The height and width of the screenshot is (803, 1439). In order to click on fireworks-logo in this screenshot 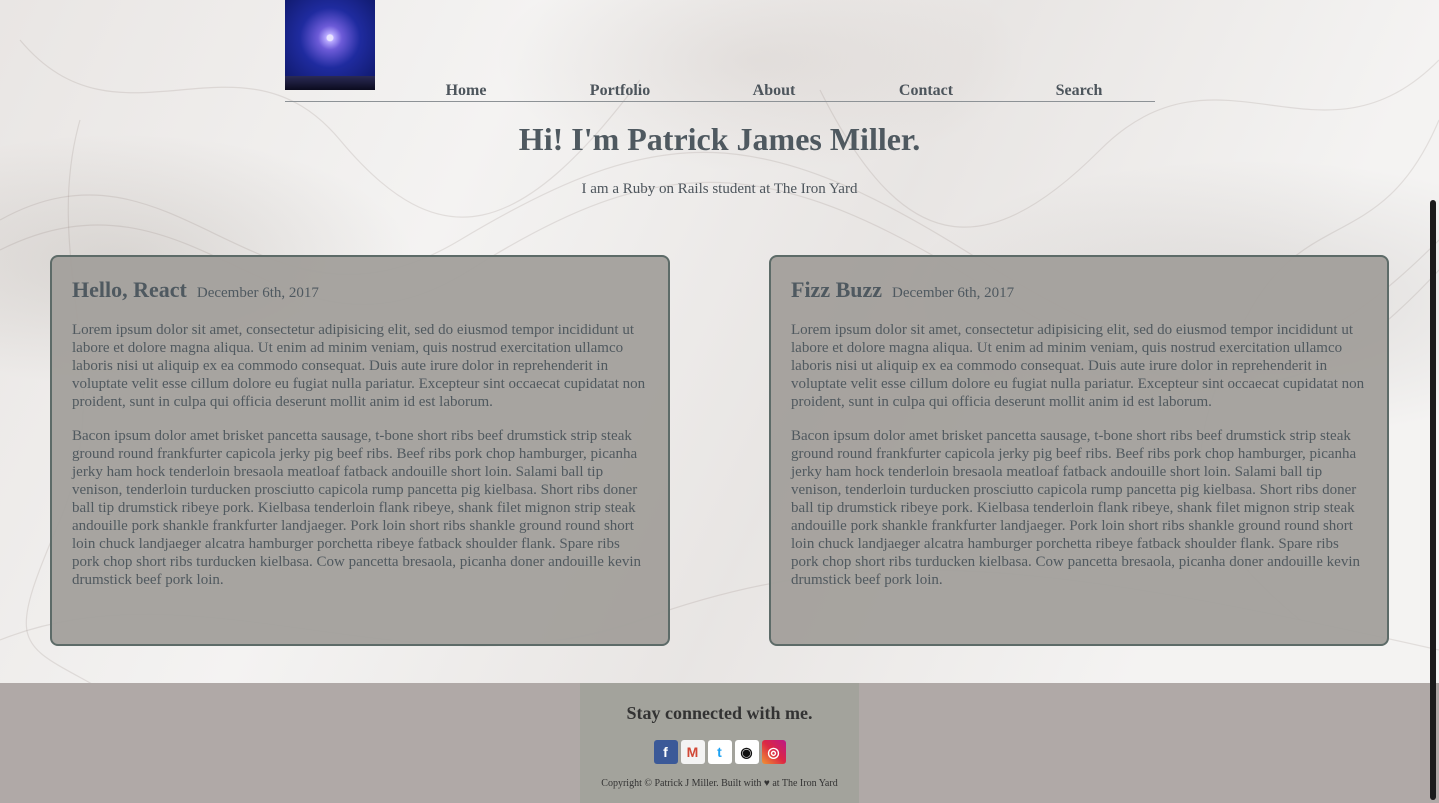, I will do `click(330, 45)`.